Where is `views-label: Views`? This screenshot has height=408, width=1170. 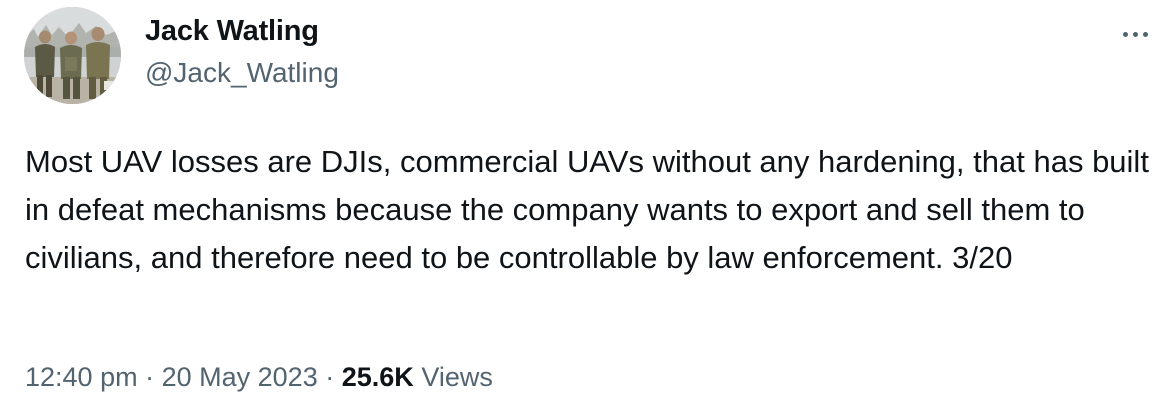
views-label: Views is located at coordinates (457, 377).